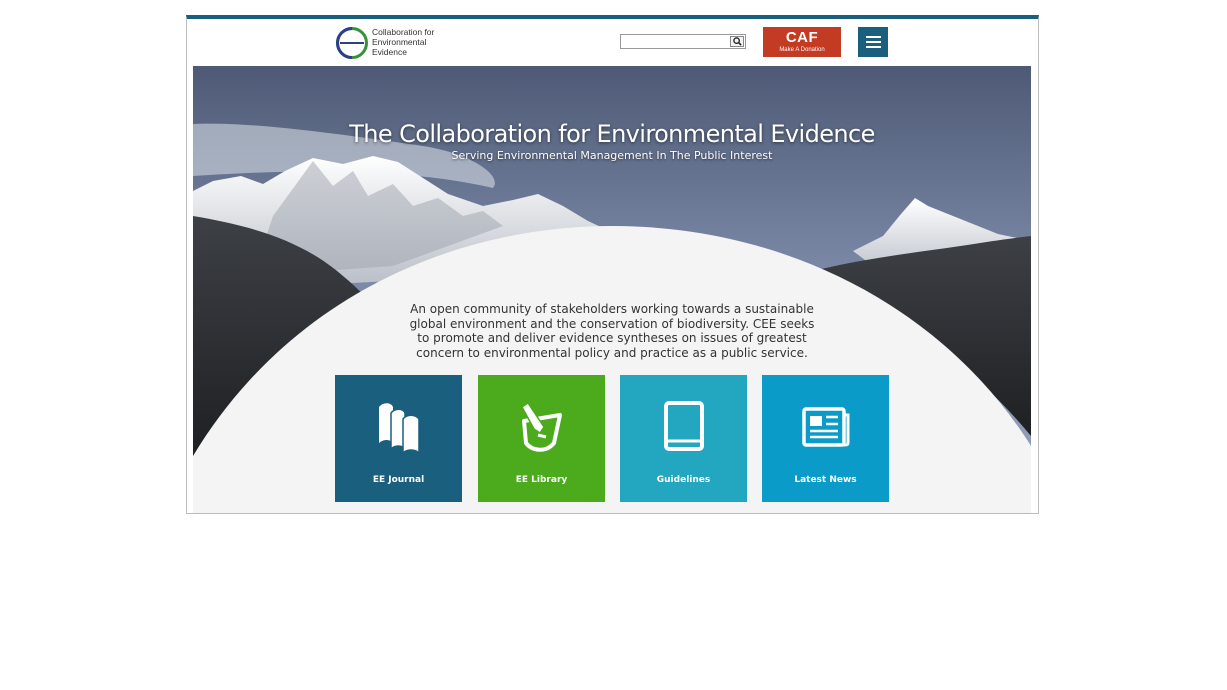  Describe the element at coordinates (802, 50) in the screenshot. I see `caf-subtitle: Make A Donation` at that location.